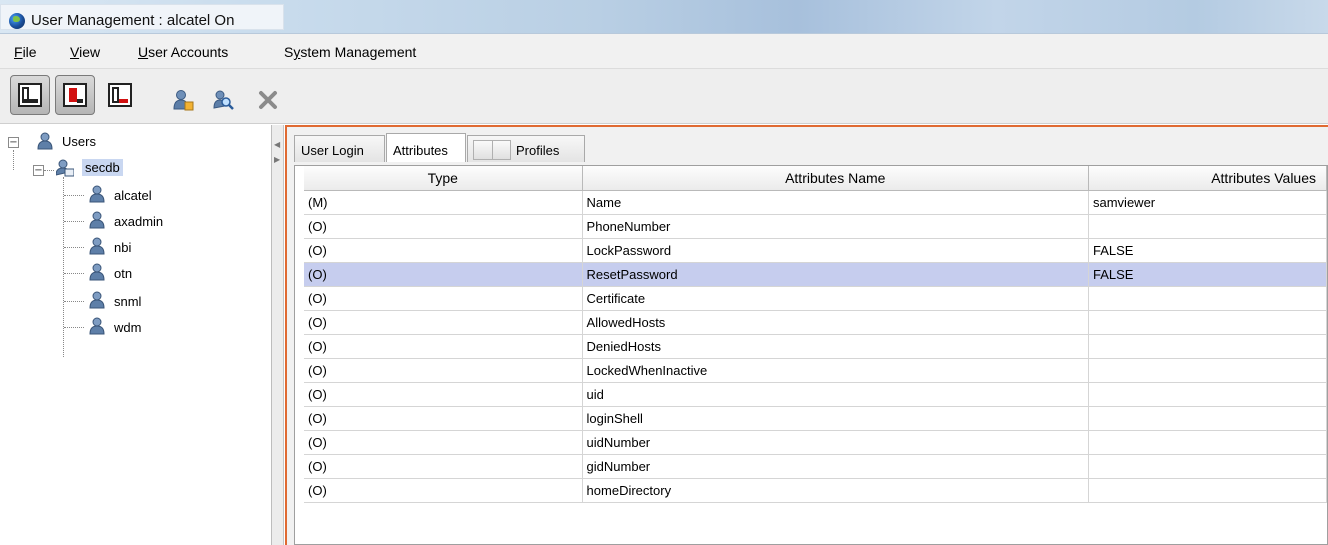 This screenshot has width=1328, height=545. Describe the element at coordinates (836, 322) in the screenshot. I see `cell-attribute-name: AllowedHosts` at that location.